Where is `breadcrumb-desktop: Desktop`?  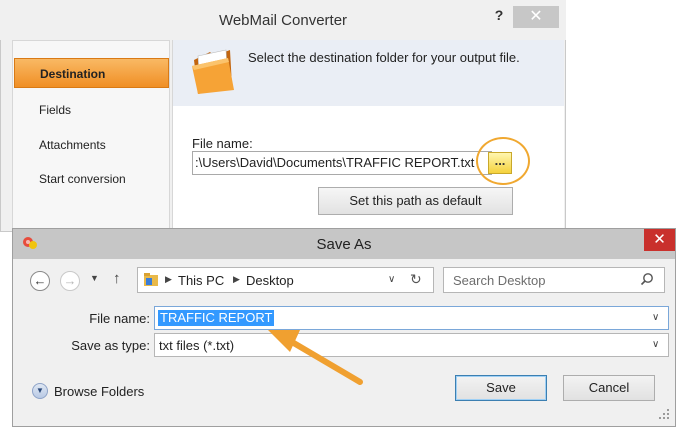
breadcrumb-desktop: Desktop is located at coordinates (270, 280).